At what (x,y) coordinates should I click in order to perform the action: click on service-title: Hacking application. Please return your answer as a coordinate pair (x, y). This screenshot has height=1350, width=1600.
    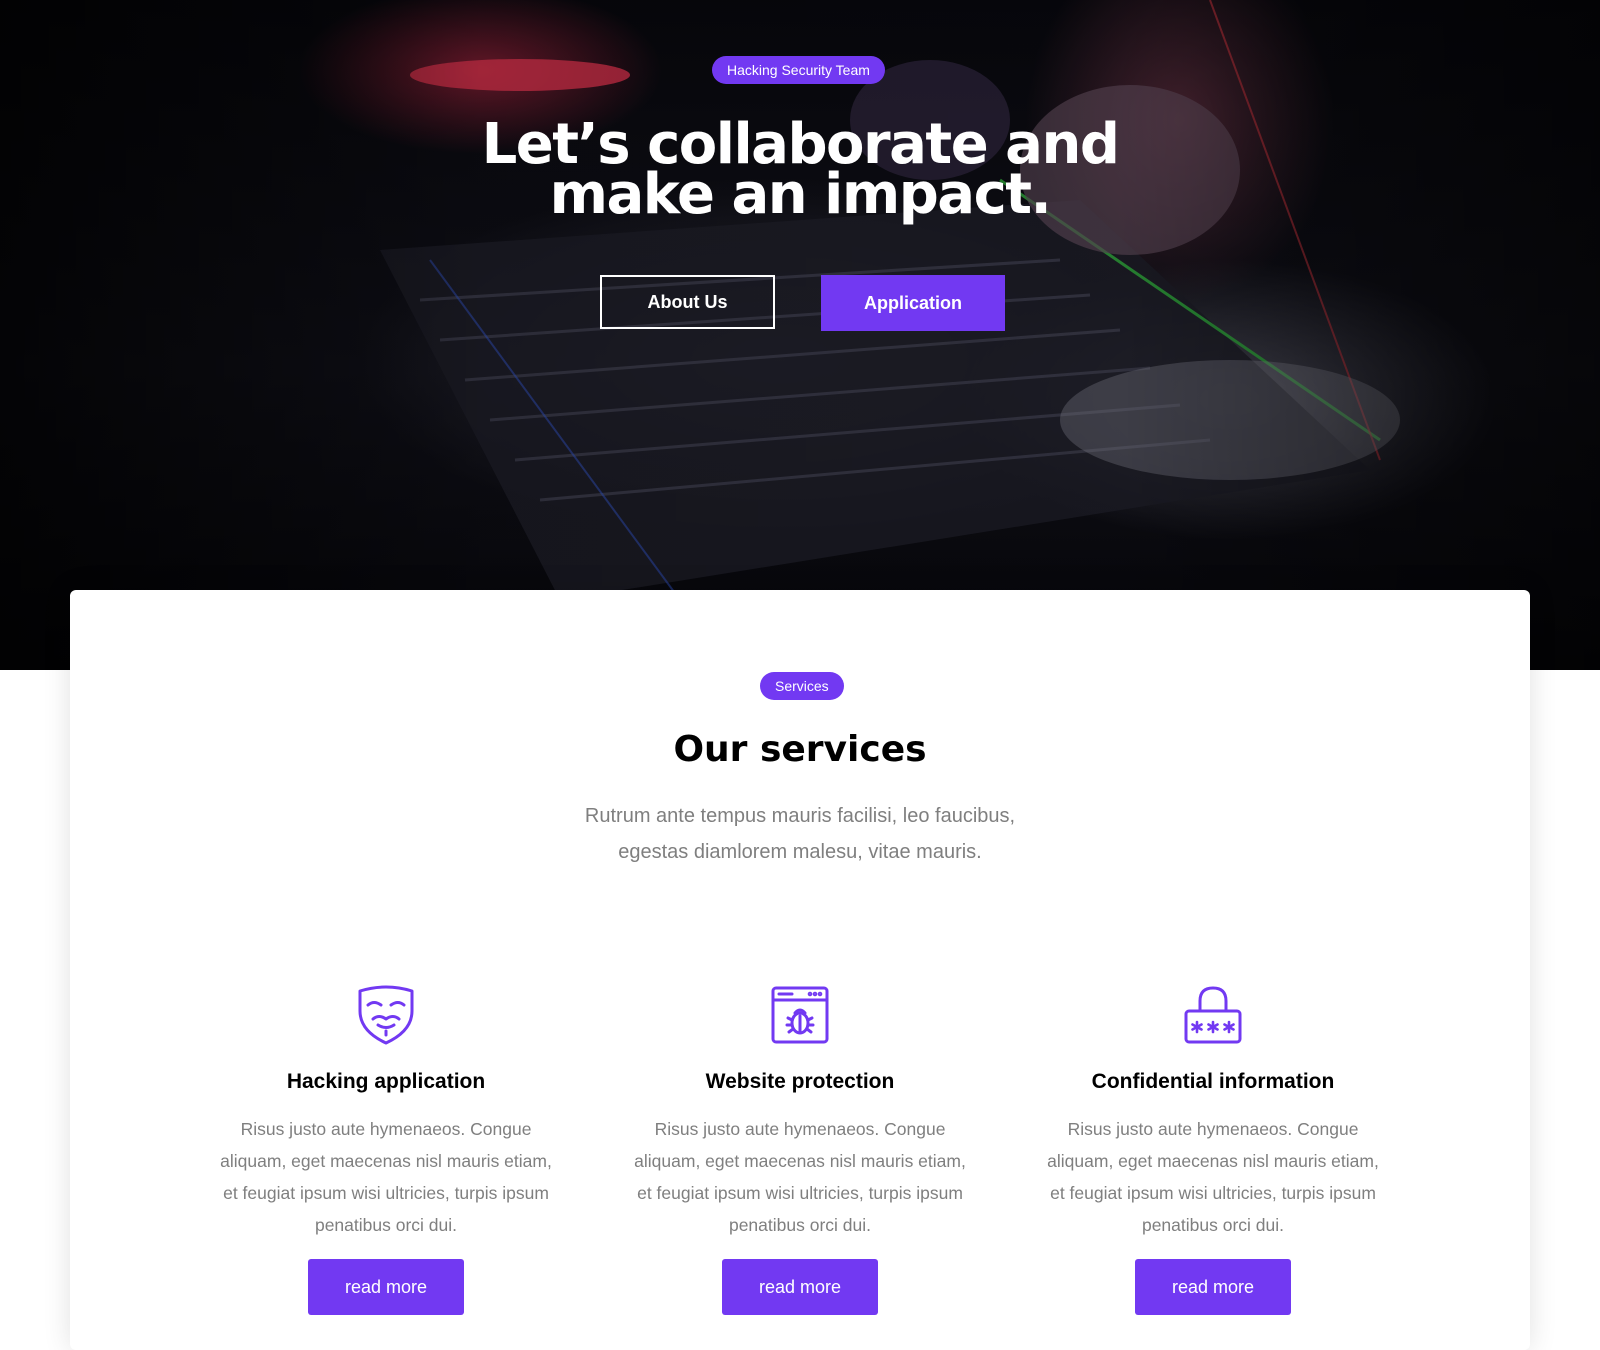
    Looking at the image, I should click on (386, 1081).